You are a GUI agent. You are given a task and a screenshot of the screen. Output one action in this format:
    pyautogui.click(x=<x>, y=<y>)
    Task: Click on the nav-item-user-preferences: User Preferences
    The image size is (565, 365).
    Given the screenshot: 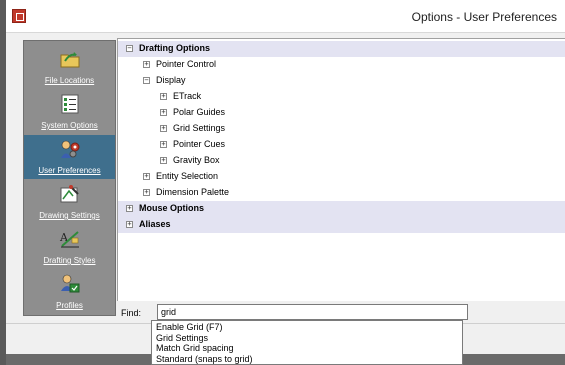 What is the action you would take?
    pyautogui.click(x=69, y=157)
    